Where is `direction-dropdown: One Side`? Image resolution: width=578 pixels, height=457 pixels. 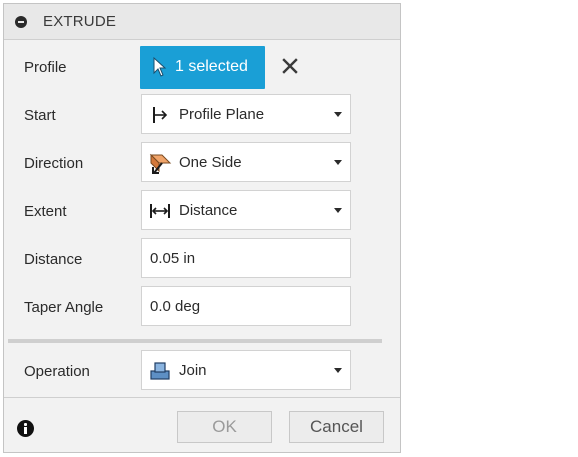
direction-dropdown: One Side is located at coordinates (246, 162).